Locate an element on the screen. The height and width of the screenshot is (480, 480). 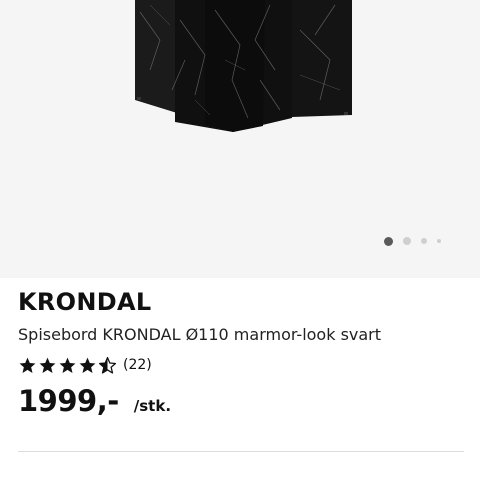
star-half-icon is located at coordinates (107, 365).